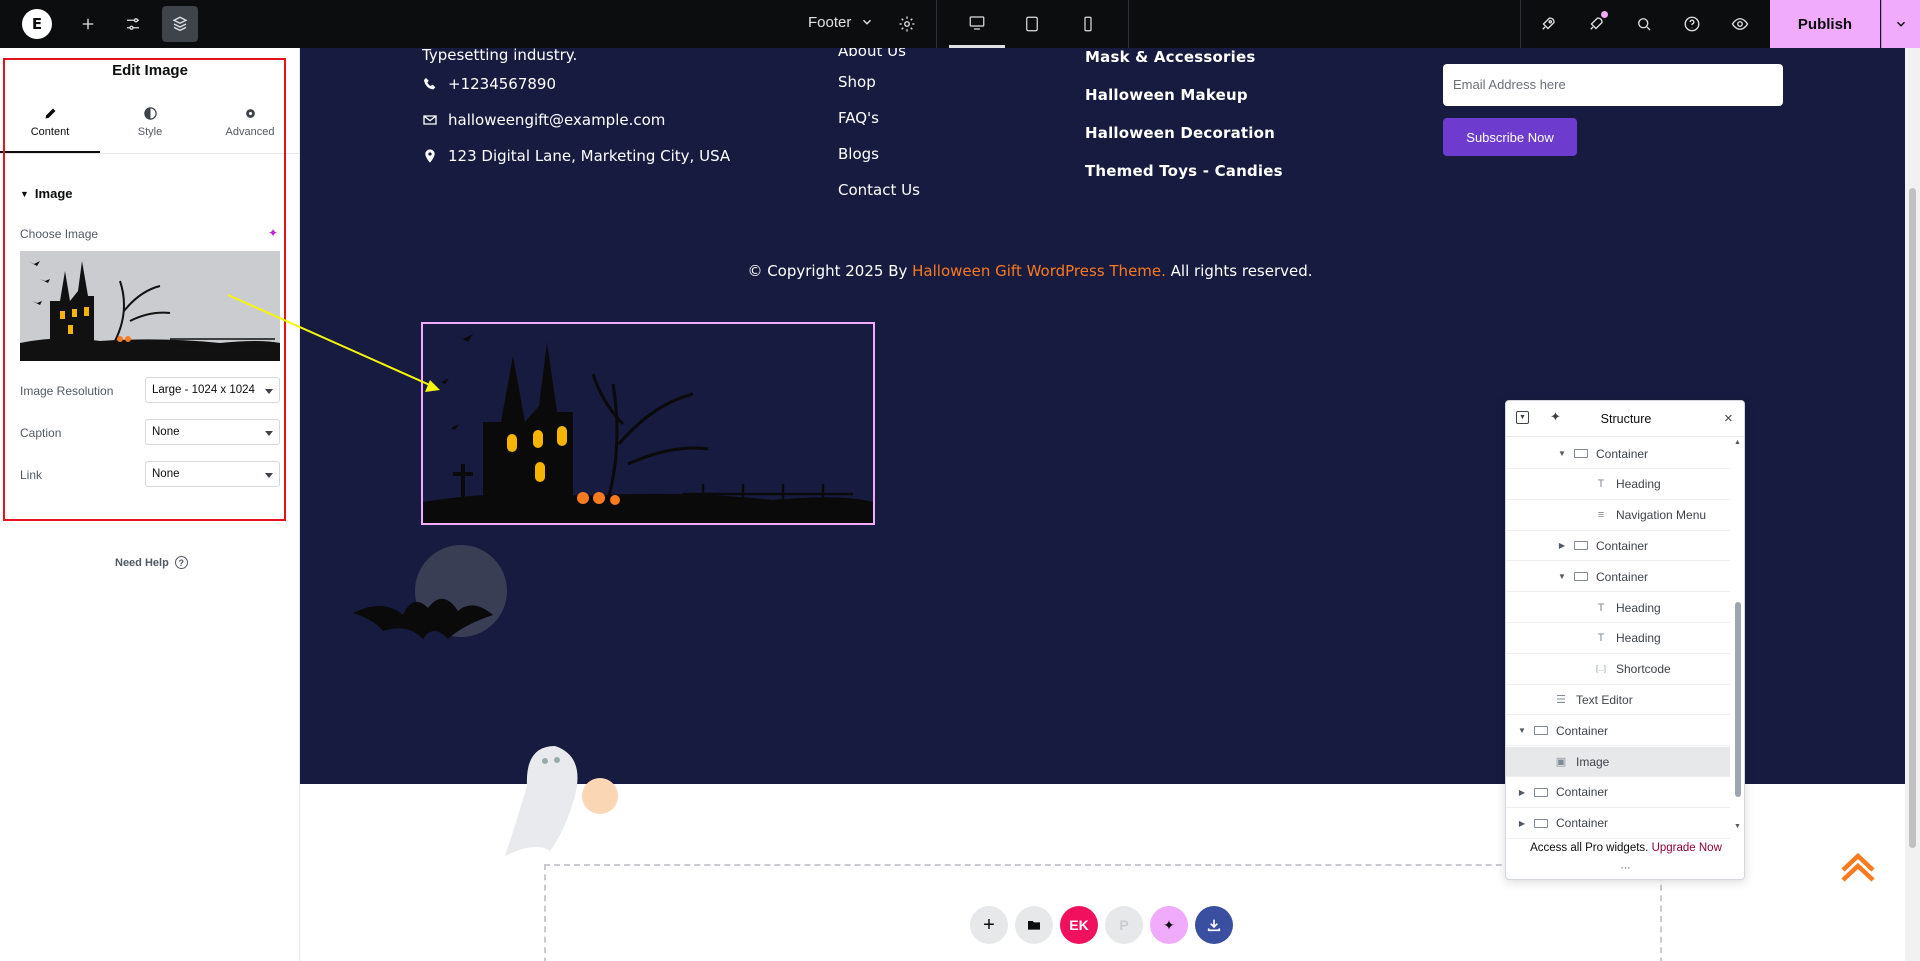 This screenshot has width=1920, height=961. I want to click on footer-link-blogs: Blogs, so click(858, 154).